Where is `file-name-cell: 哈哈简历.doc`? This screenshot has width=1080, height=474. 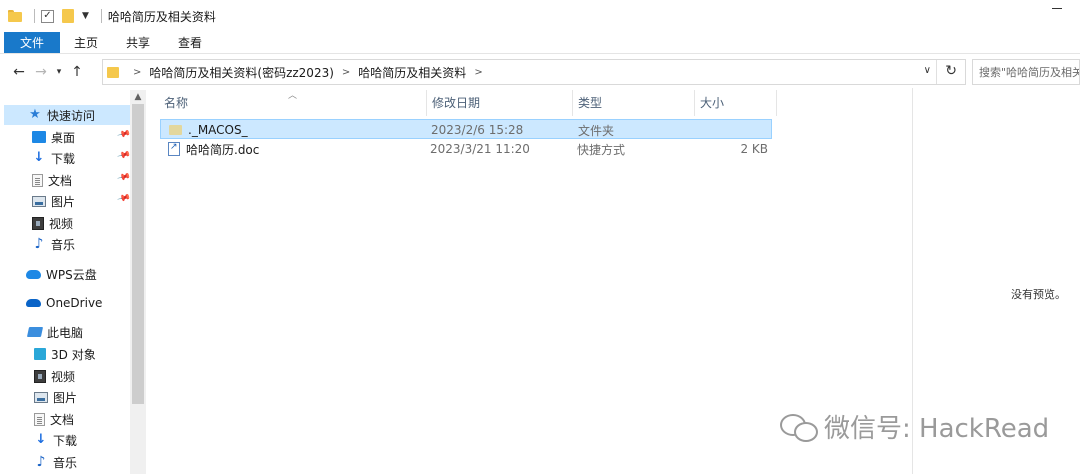 file-name-cell: 哈哈简历.doc is located at coordinates (213, 149).